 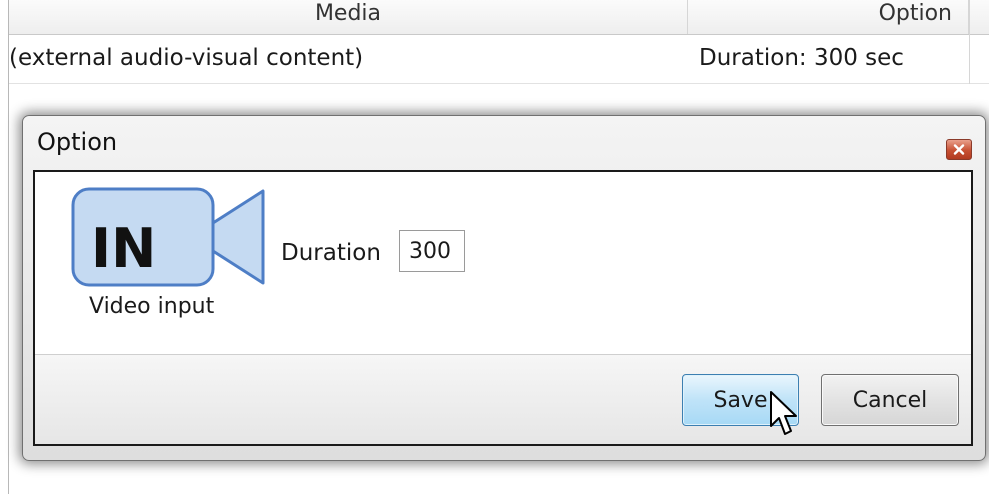 I want to click on column-divider, so click(x=969, y=42).